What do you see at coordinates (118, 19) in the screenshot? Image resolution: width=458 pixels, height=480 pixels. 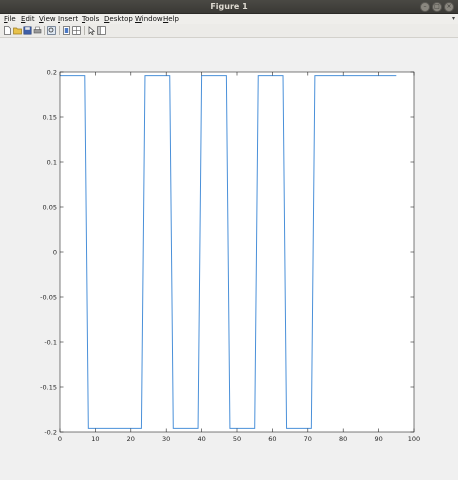 I see `menu-desktop: Desktop` at bounding box center [118, 19].